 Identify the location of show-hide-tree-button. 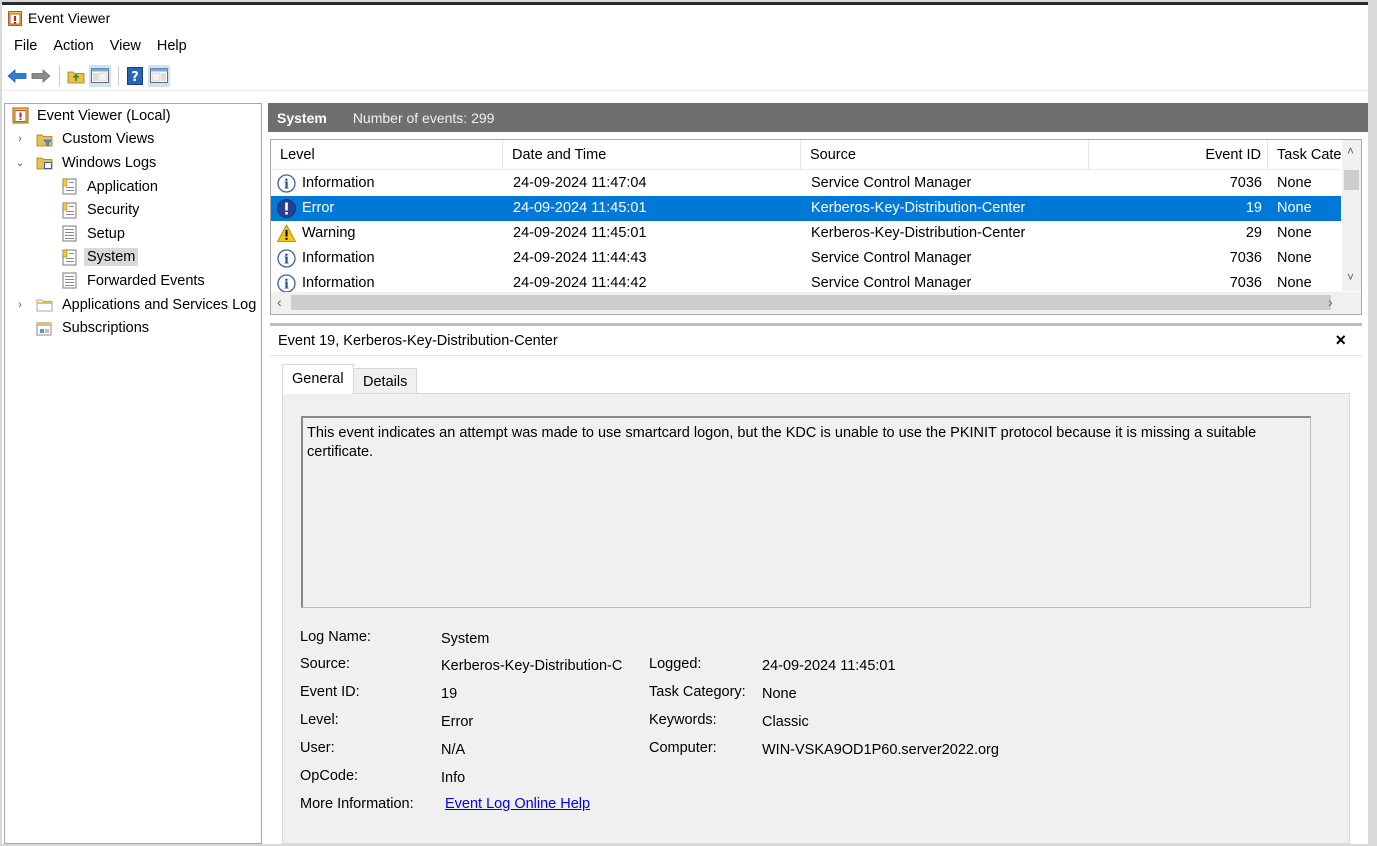
(100, 75).